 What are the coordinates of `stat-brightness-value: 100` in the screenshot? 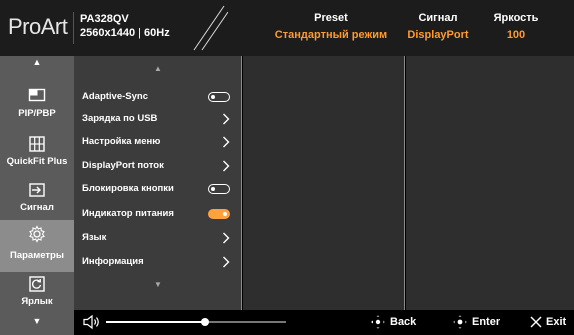 It's located at (516, 35).